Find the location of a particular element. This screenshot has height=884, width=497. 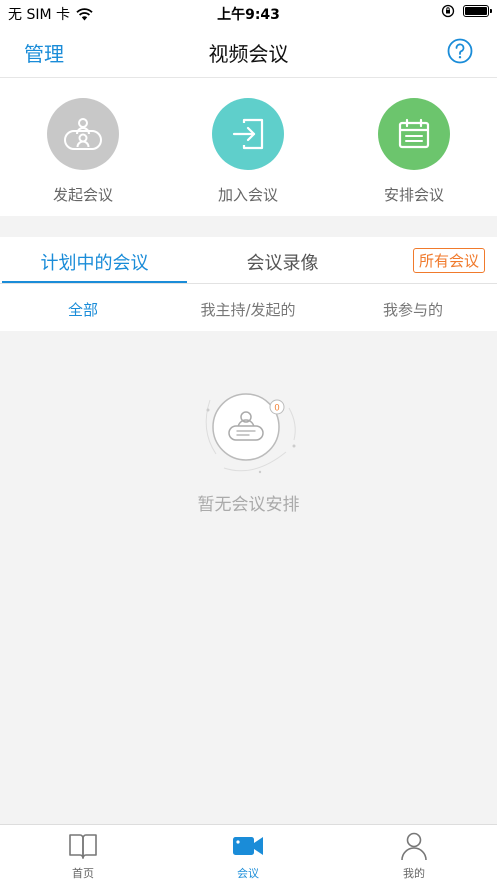

filter-all: 全部 is located at coordinates (83, 309).